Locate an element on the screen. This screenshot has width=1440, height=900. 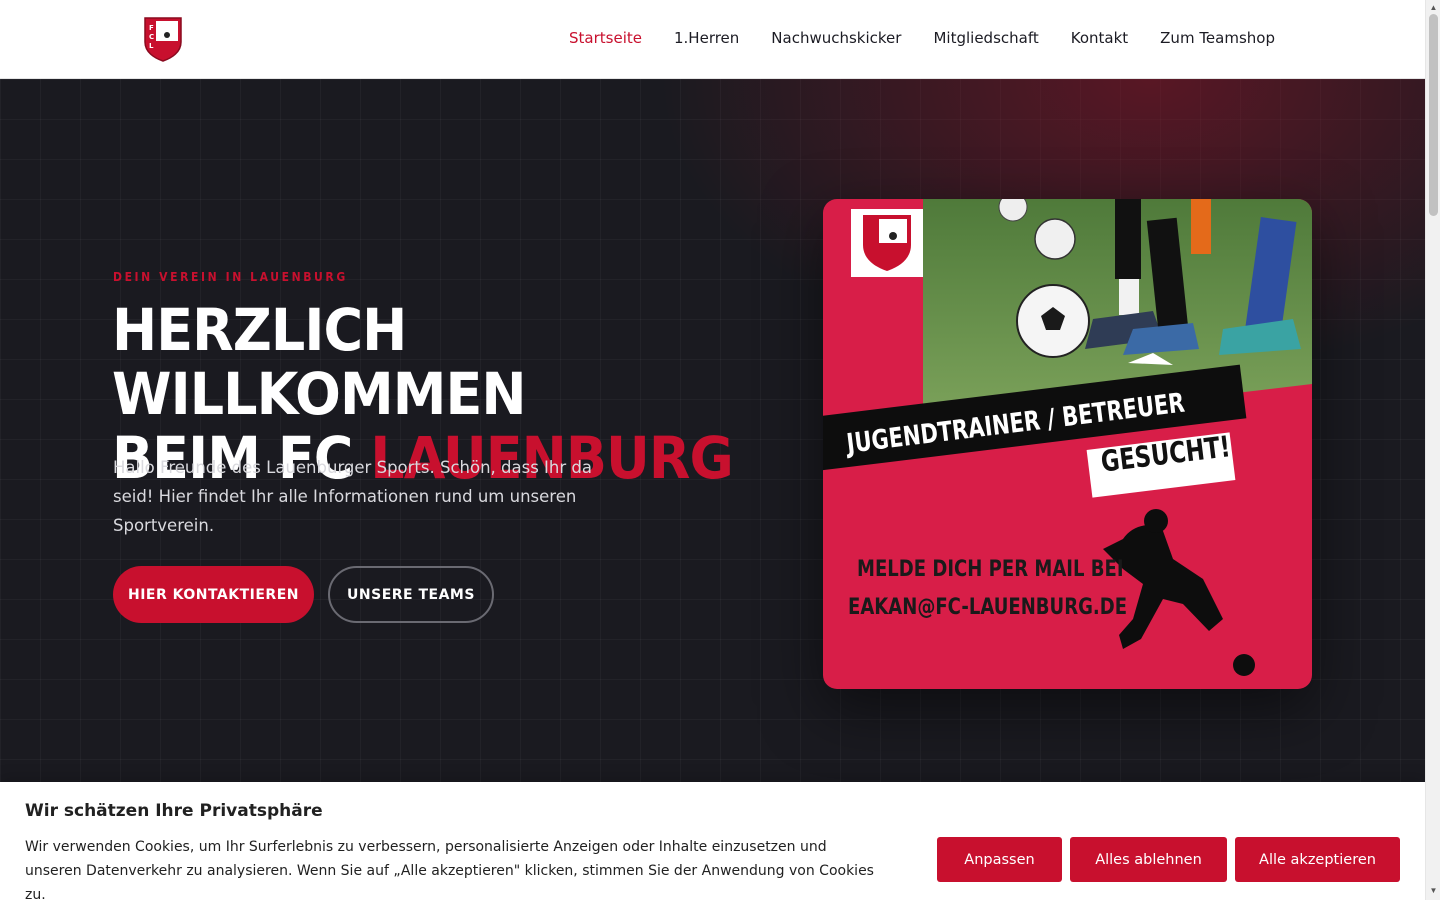
teams-button: UNSERE TEAMS is located at coordinates (411, 594).